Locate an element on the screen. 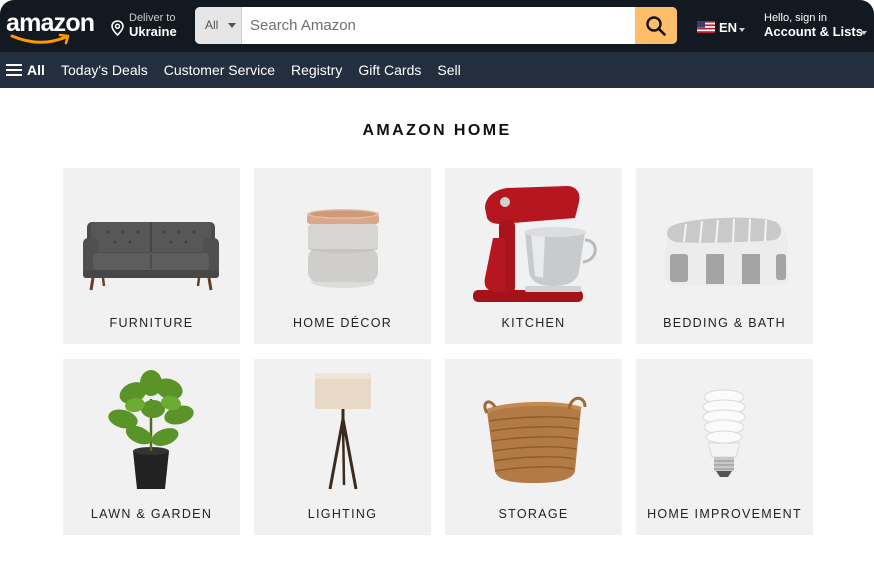 The width and height of the screenshot is (874, 565). nav-link-todays-deals: Today's Deals is located at coordinates (104, 70).